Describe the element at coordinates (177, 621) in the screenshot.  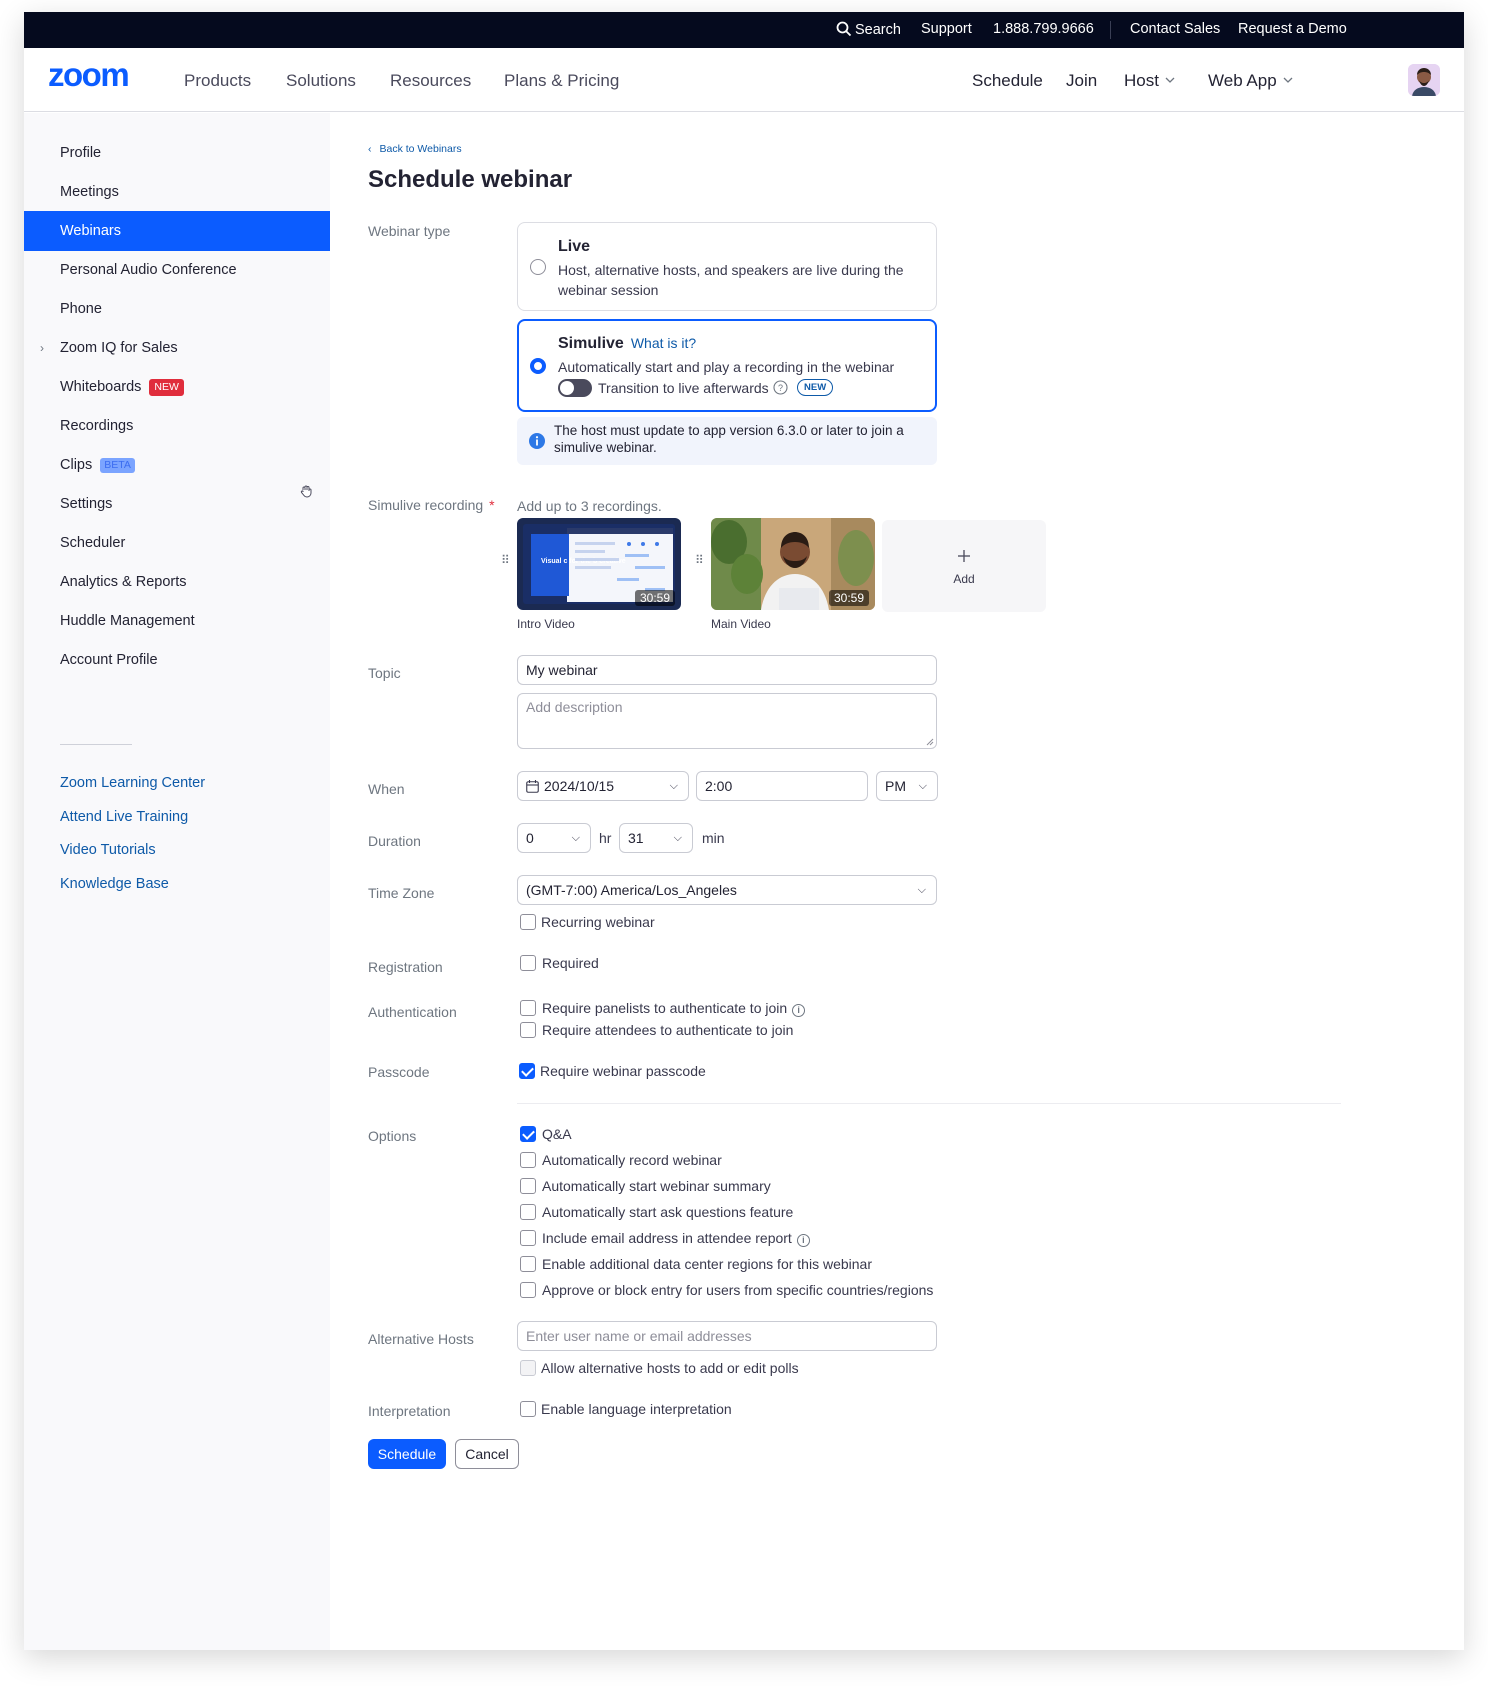
I see `sidebar-item-huddle-management: Huddle Management` at that location.